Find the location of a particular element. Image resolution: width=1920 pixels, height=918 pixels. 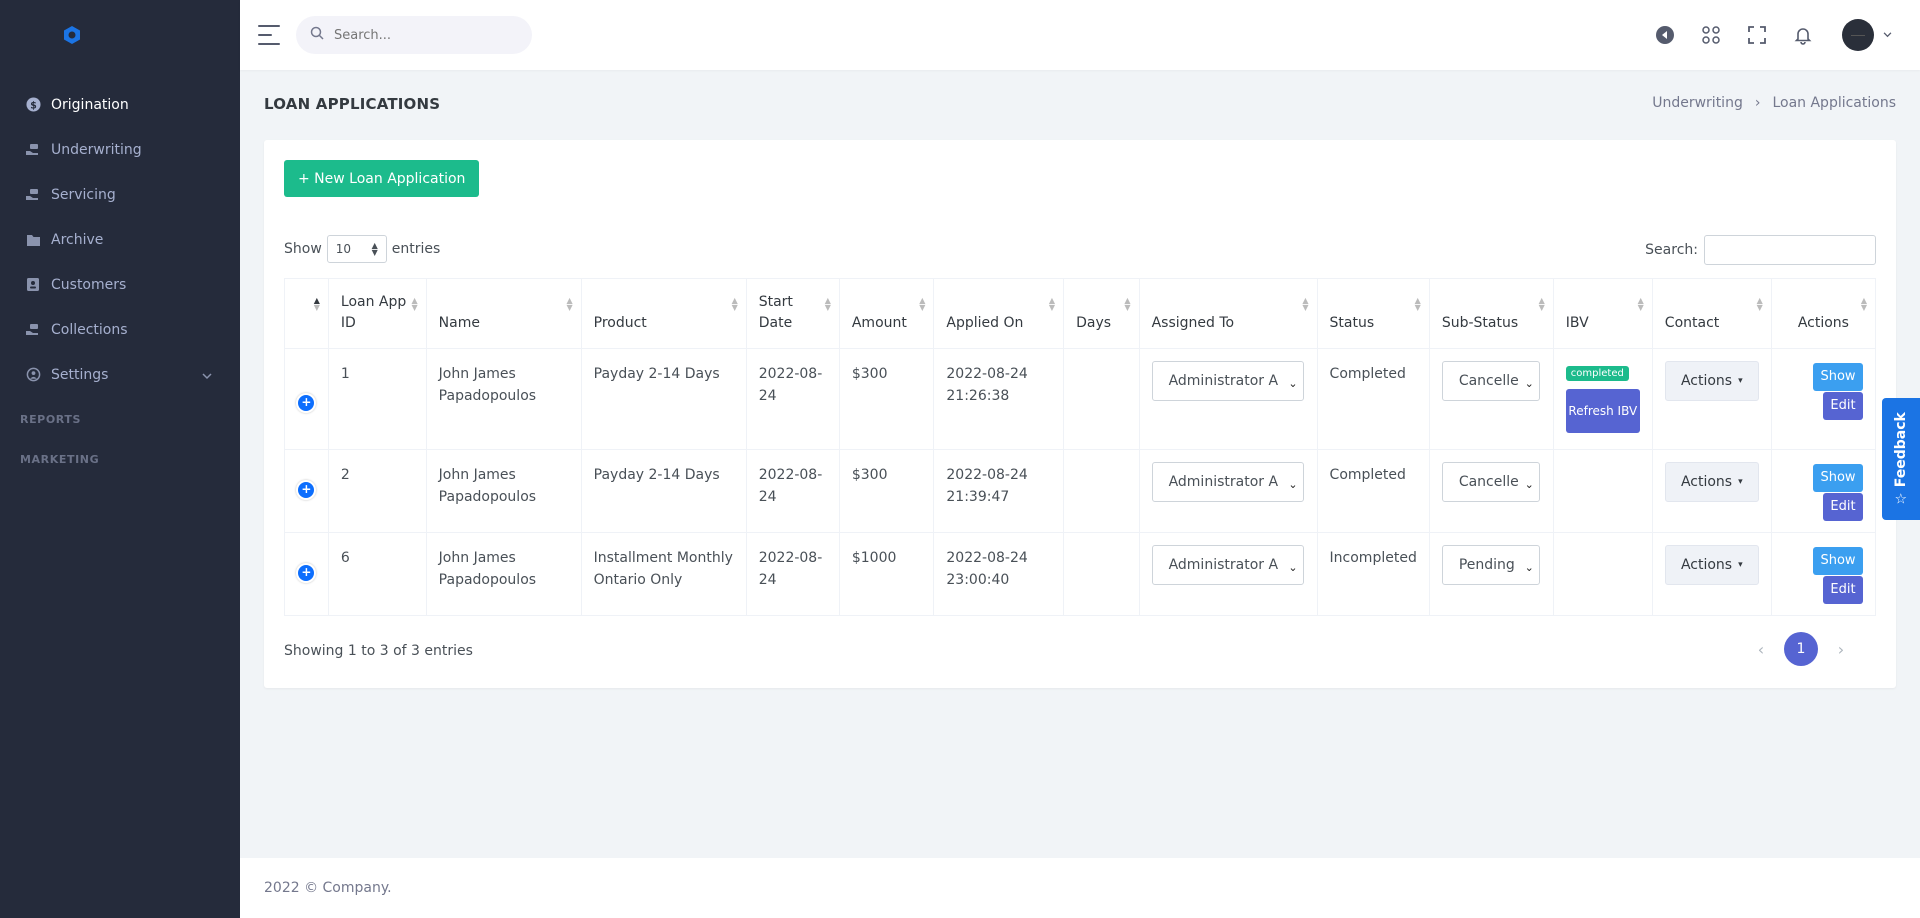

column-header-contact: Contact ▲ ▼ is located at coordinates (1711, 313).